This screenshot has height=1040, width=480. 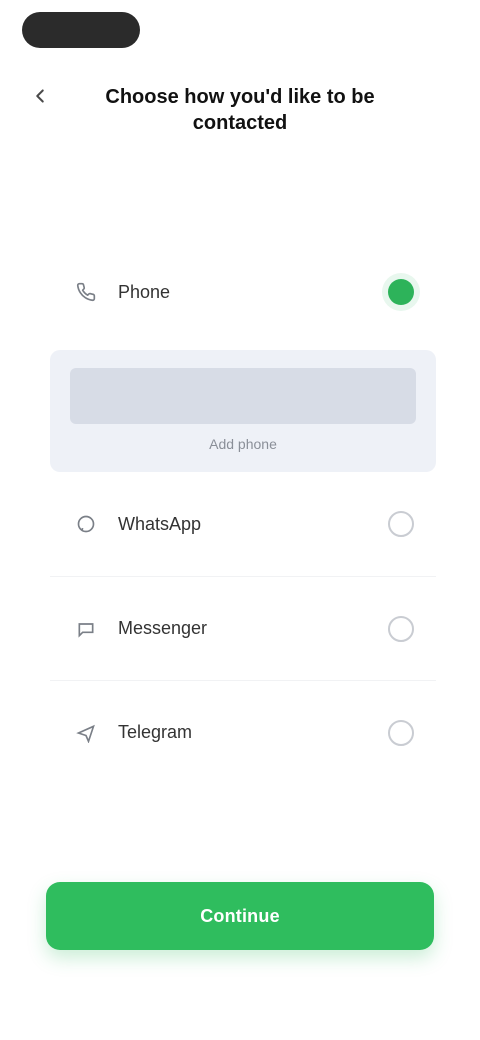 What do you see at coordinates (160, 523) in the screenshot?
I see `option-label: WhatsApp` at bounding box center [160, 523].